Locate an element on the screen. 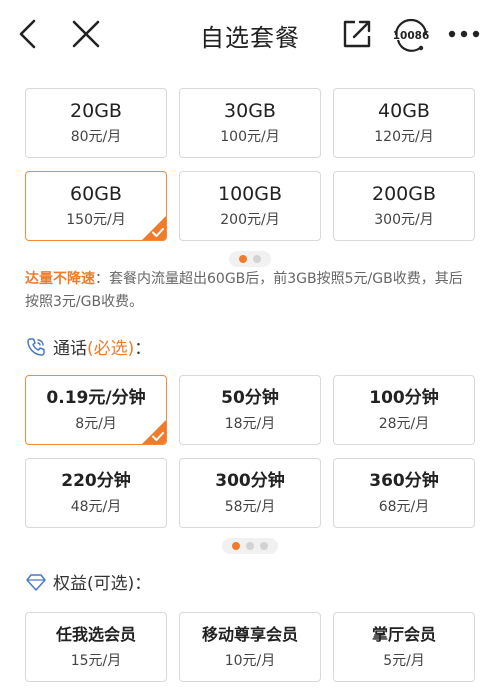 The height and width of the screenshot is (688, 500). benefit-plan-grid: 任我选会员 15元/月 移动尊享会员 10元/月 掌厅会员 5元/月 is located at coordinates (250, 647).